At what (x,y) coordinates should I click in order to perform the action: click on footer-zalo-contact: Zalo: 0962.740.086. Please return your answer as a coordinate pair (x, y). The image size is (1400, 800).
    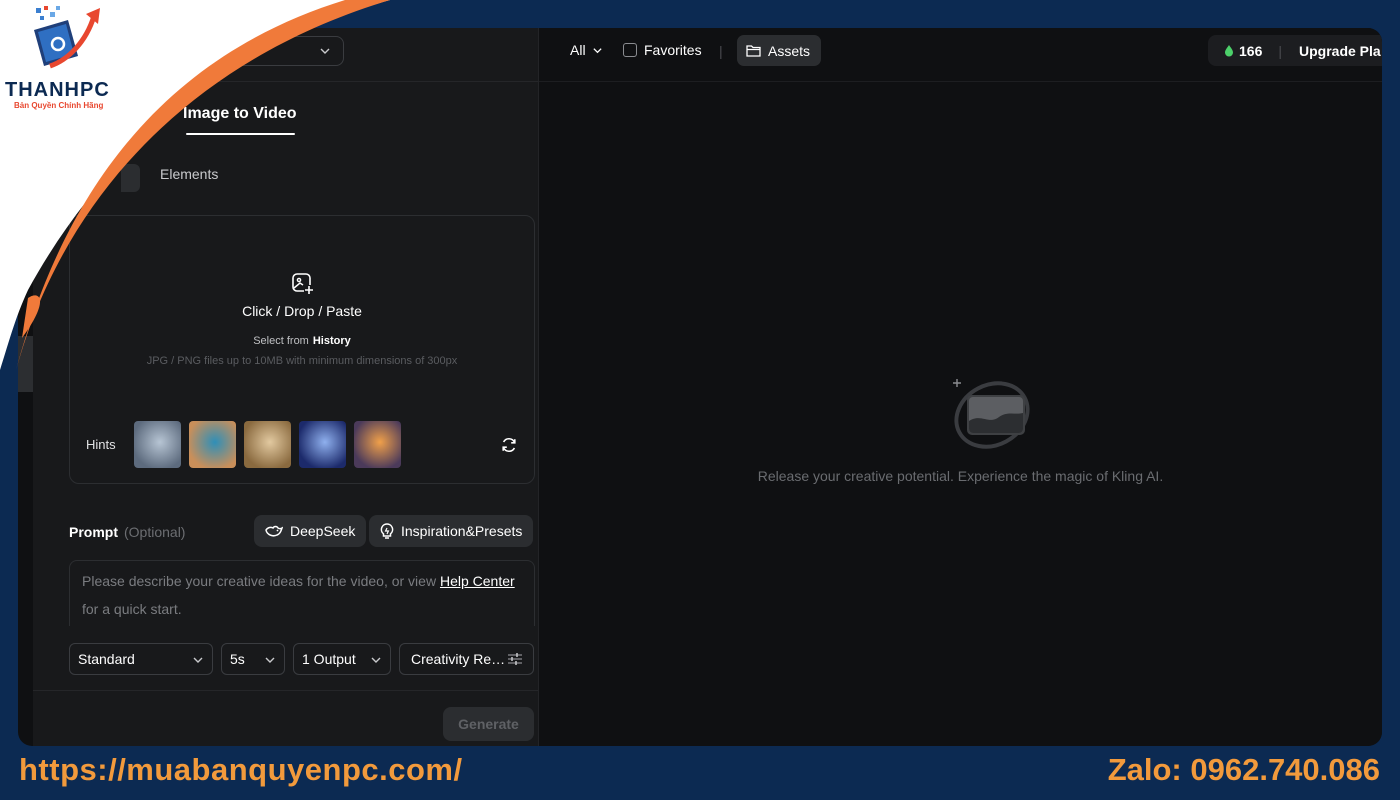
    Looking at the image, I should click on (1243, 769).